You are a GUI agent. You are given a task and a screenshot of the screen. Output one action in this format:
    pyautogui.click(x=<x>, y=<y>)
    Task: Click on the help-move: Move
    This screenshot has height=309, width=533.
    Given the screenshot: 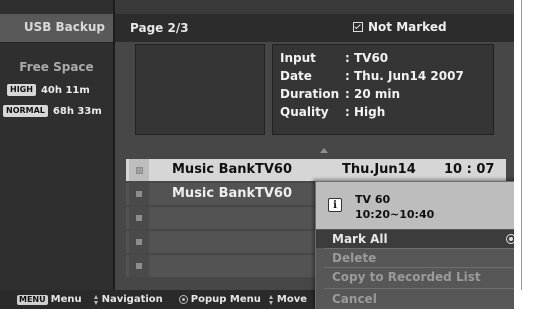 What is the action you would take?
    pyautogui.click(x=287, y=299)
    